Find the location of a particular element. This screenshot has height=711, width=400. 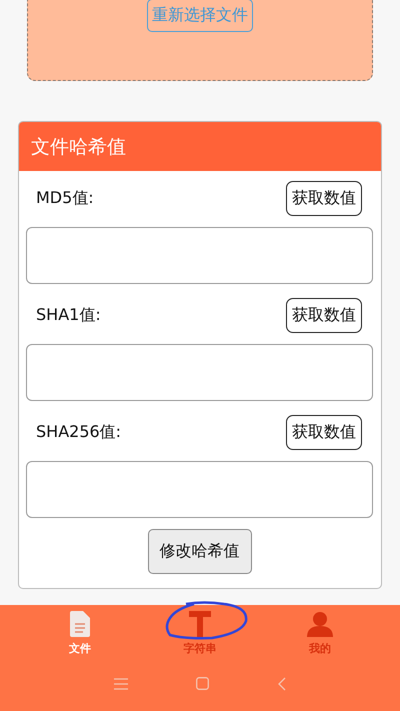

document-icon is located at coordinates (80, 624).